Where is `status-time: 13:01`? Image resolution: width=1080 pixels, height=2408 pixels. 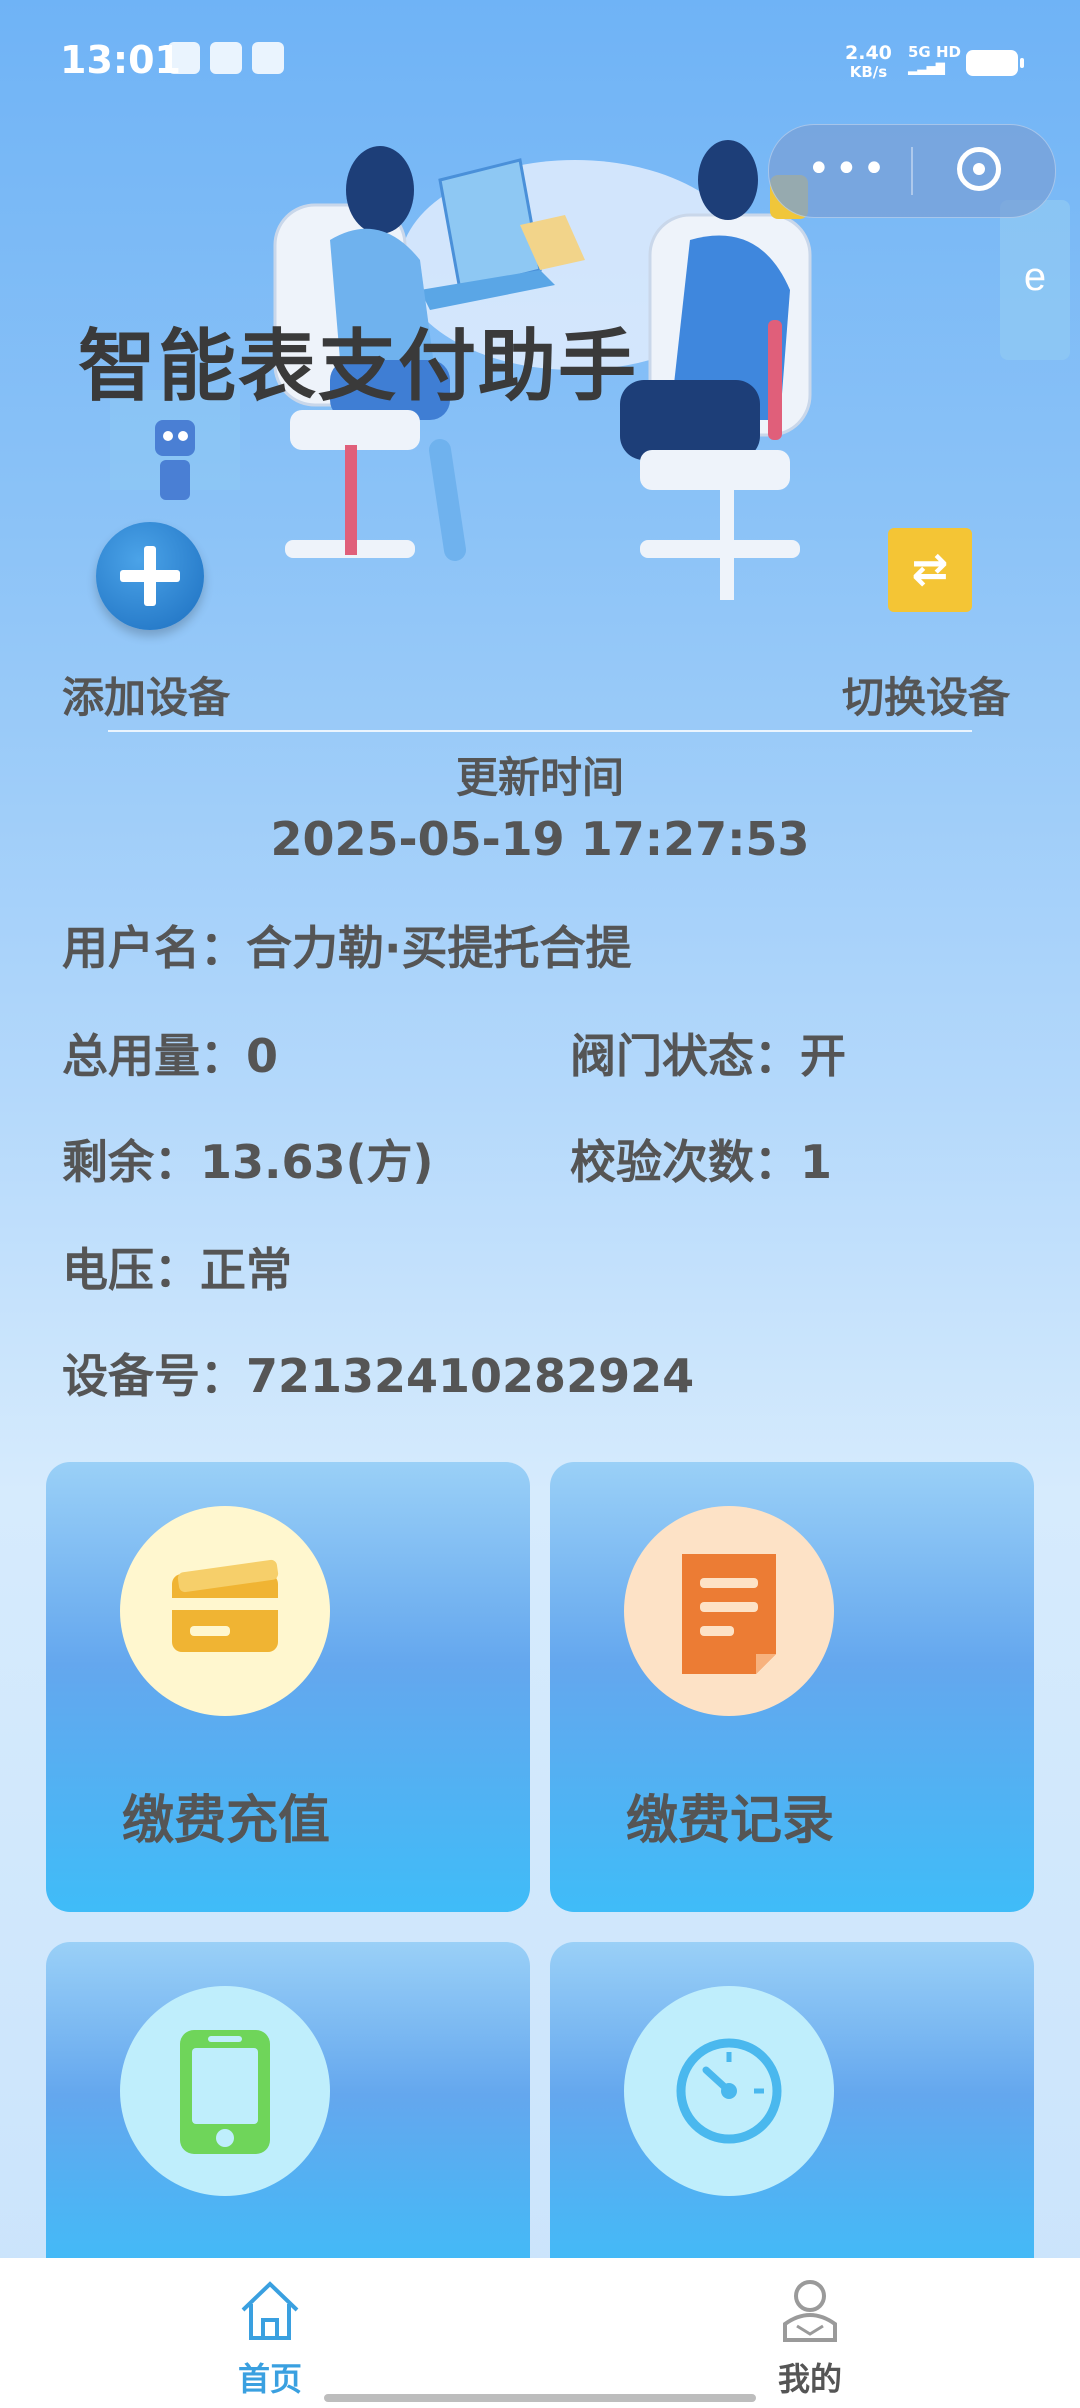 status-time: 13:01 is located at coordinates (120, 60).